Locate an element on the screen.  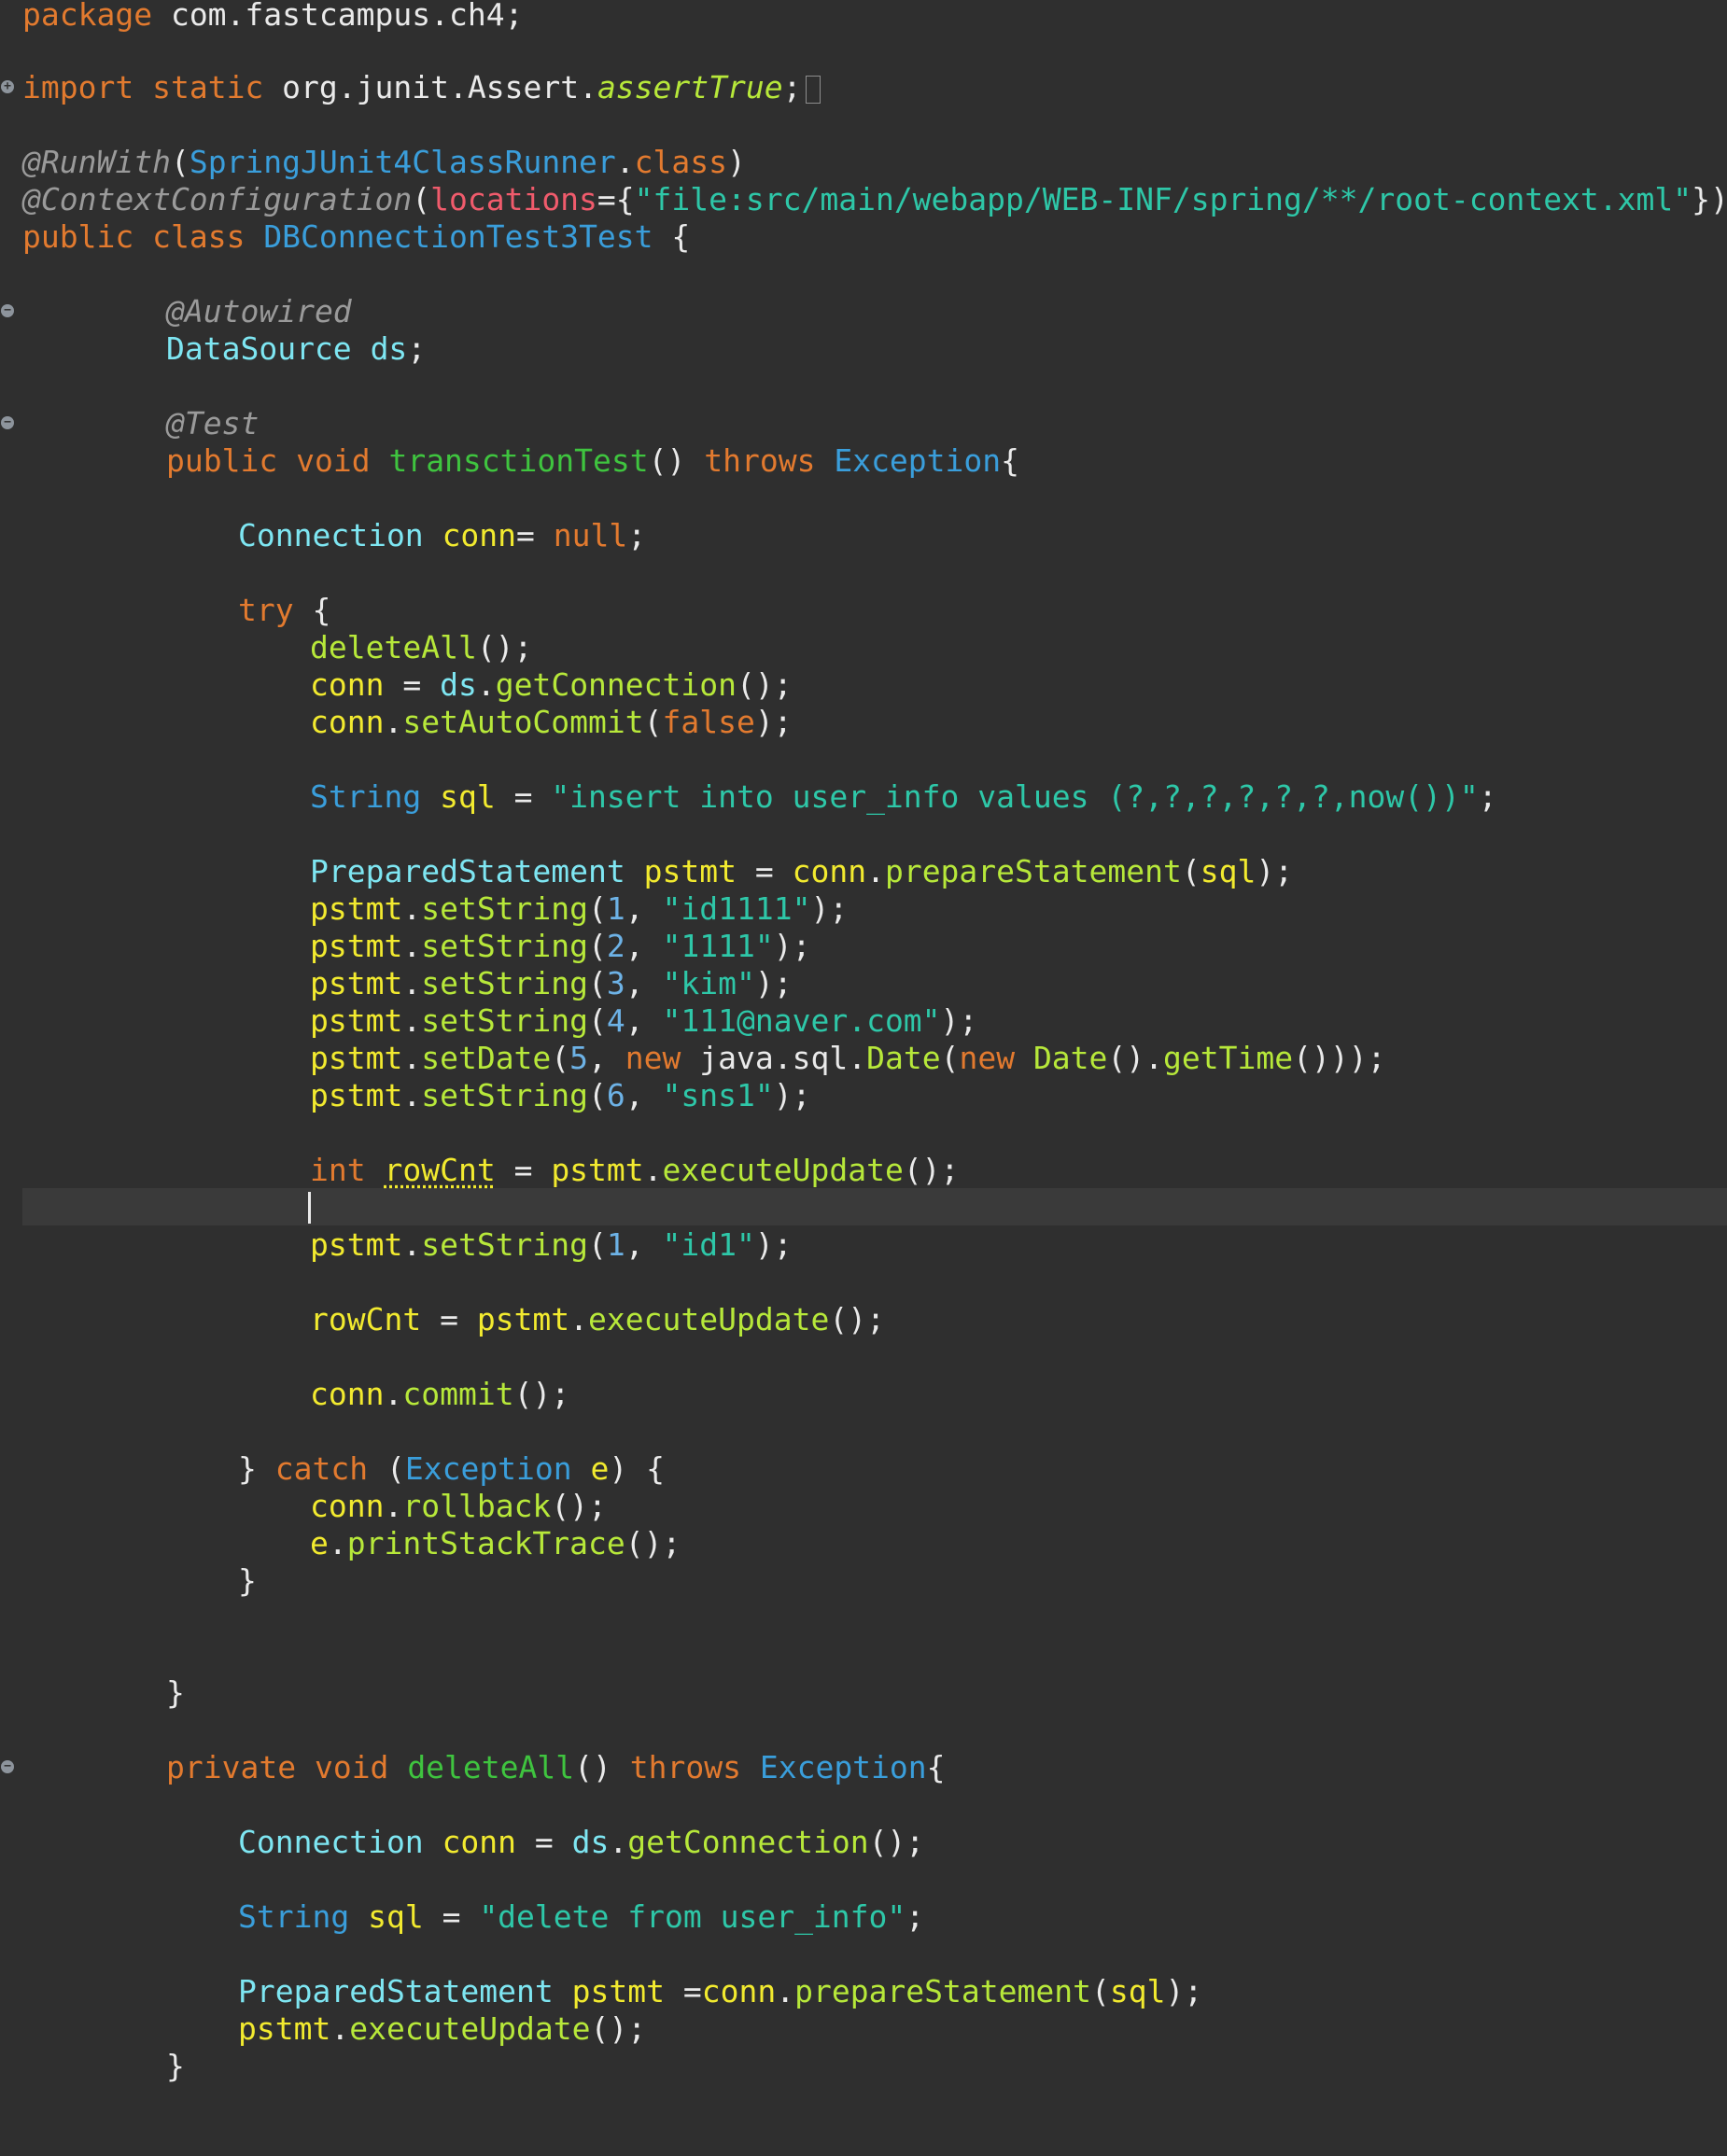
code-line-rowcnt-declaration: int rowCnt = pstmt.executeUpdate(); is located at coordinates (635, 1170).